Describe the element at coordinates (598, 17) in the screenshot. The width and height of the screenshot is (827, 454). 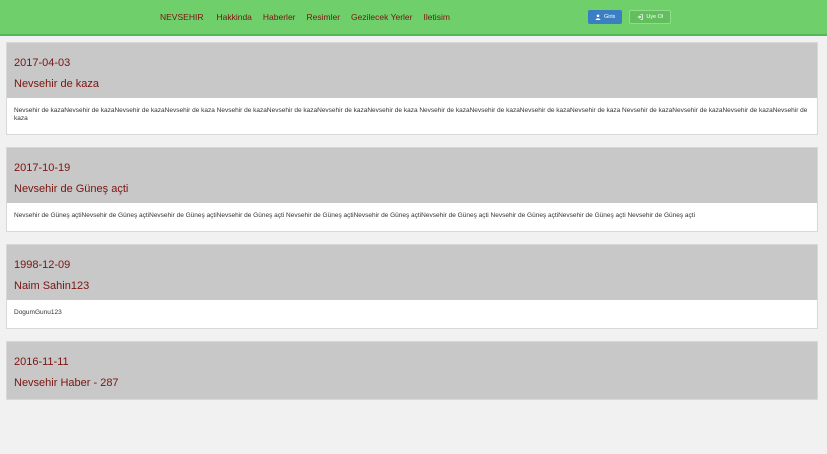
I see `user-icon` at that location.